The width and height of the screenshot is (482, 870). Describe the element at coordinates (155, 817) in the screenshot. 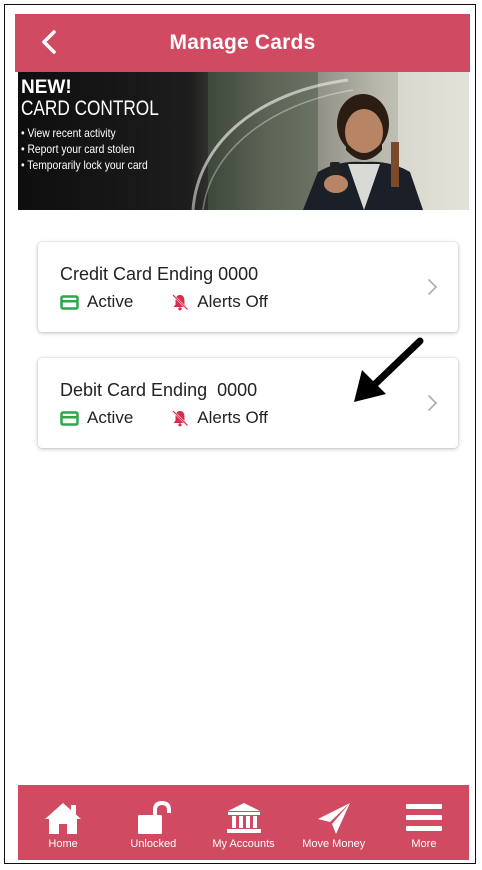

I see `unlocked-icon` at that location.